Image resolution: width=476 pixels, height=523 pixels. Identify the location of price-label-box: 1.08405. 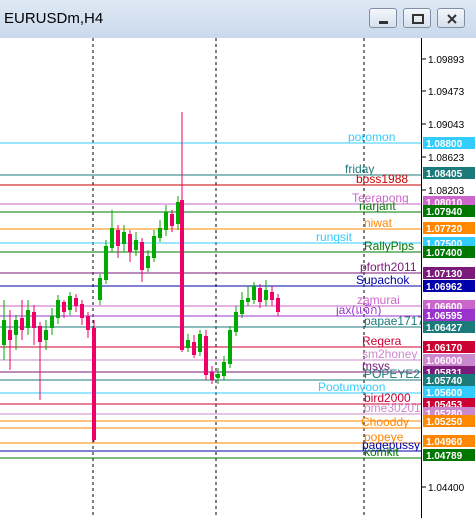
(449, 173).